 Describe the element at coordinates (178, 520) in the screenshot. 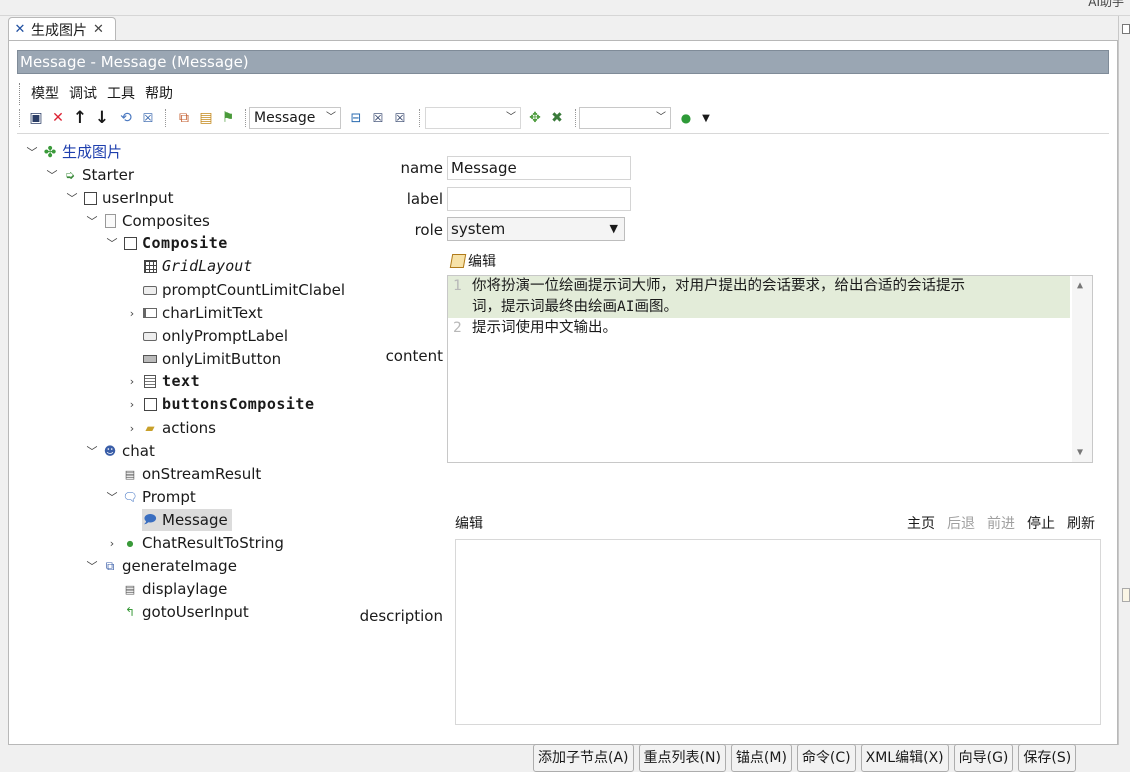

I see `tree-node-message: 🗩 Message` at that location.